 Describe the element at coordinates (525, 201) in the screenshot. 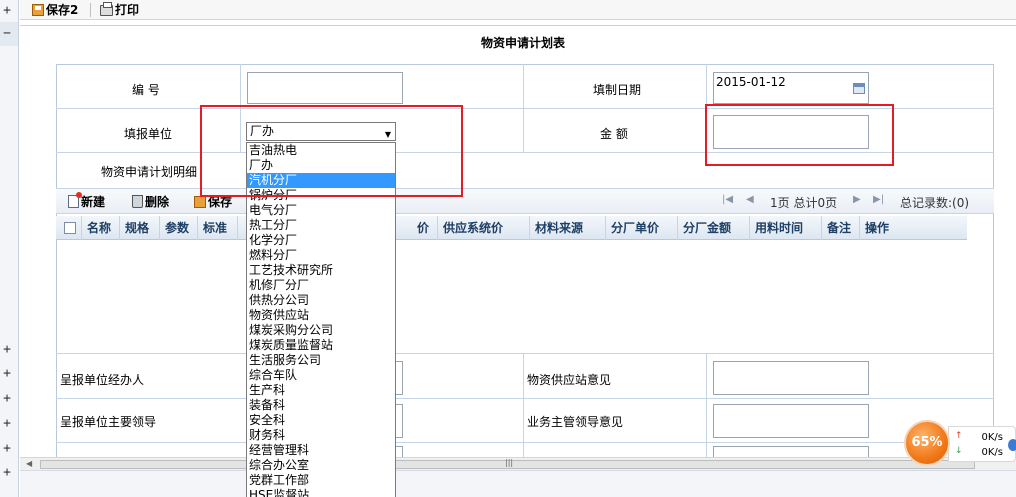

I see `grid-toolbar: 新建 删除 保存 |◀ ◀ 1页 总计0页 ▶ ▶| 总记录数:(0)` at that location.